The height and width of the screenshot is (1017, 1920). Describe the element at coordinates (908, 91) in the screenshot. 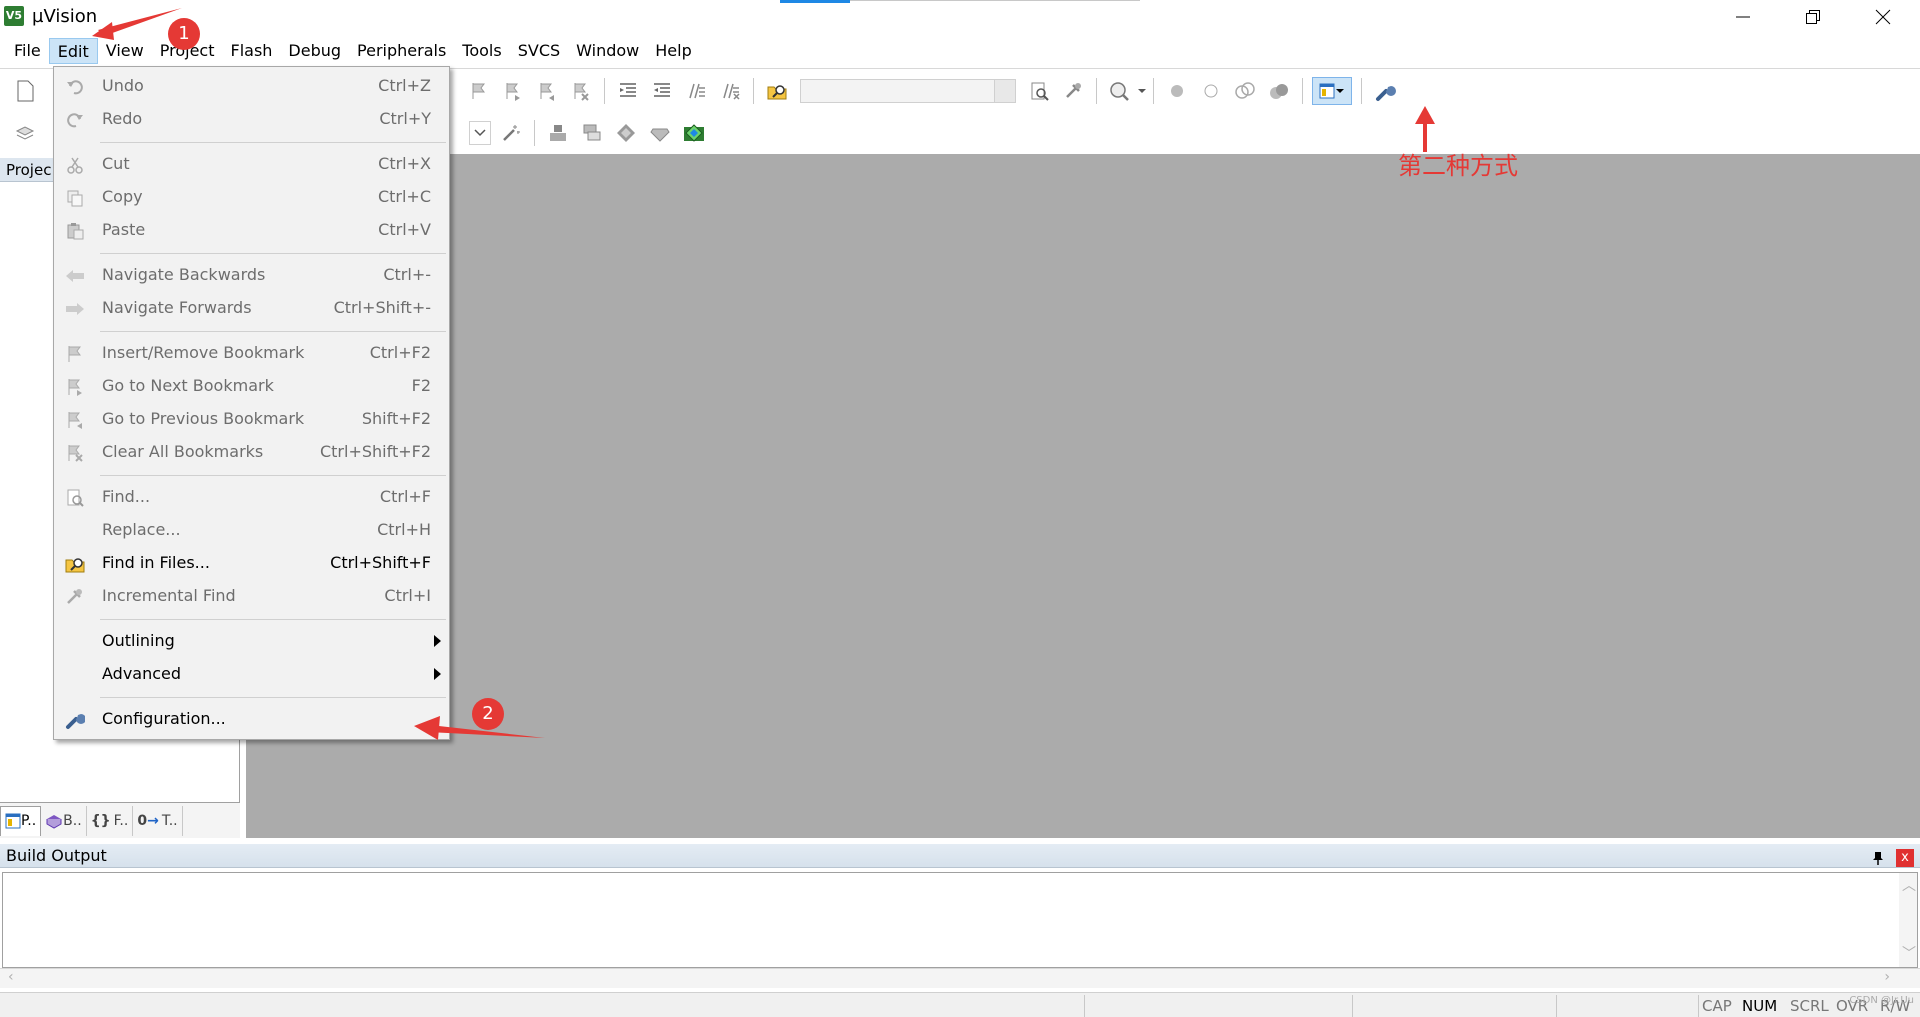

I see `find-combo-box` at that location.